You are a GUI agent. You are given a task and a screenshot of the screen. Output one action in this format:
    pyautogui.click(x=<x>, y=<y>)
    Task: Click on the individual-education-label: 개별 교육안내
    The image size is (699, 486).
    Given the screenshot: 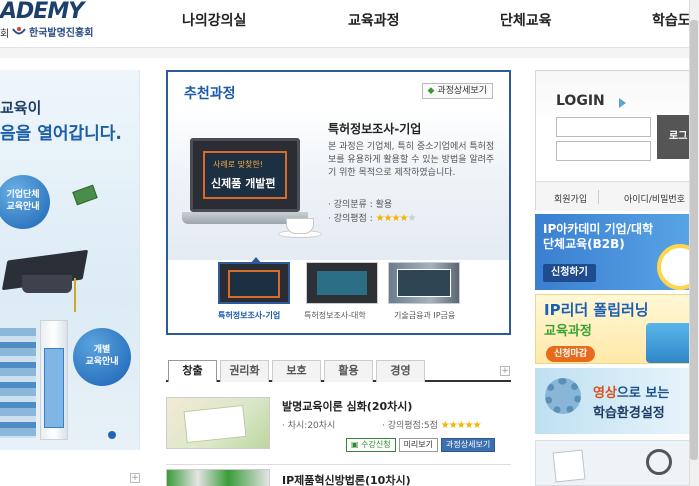 What is the action you would take?
    pyautogui.click(x=102, y=356)
    